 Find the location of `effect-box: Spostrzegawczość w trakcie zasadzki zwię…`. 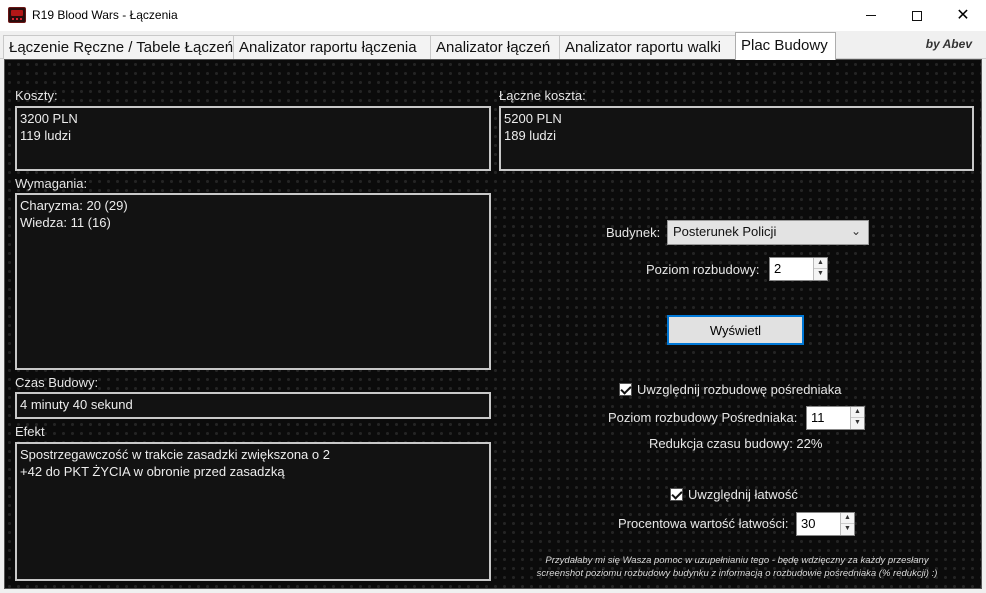

effect-box: Spostrzegawczość w trakcie zasadzki zwię… is located at coordinates (253, 511).